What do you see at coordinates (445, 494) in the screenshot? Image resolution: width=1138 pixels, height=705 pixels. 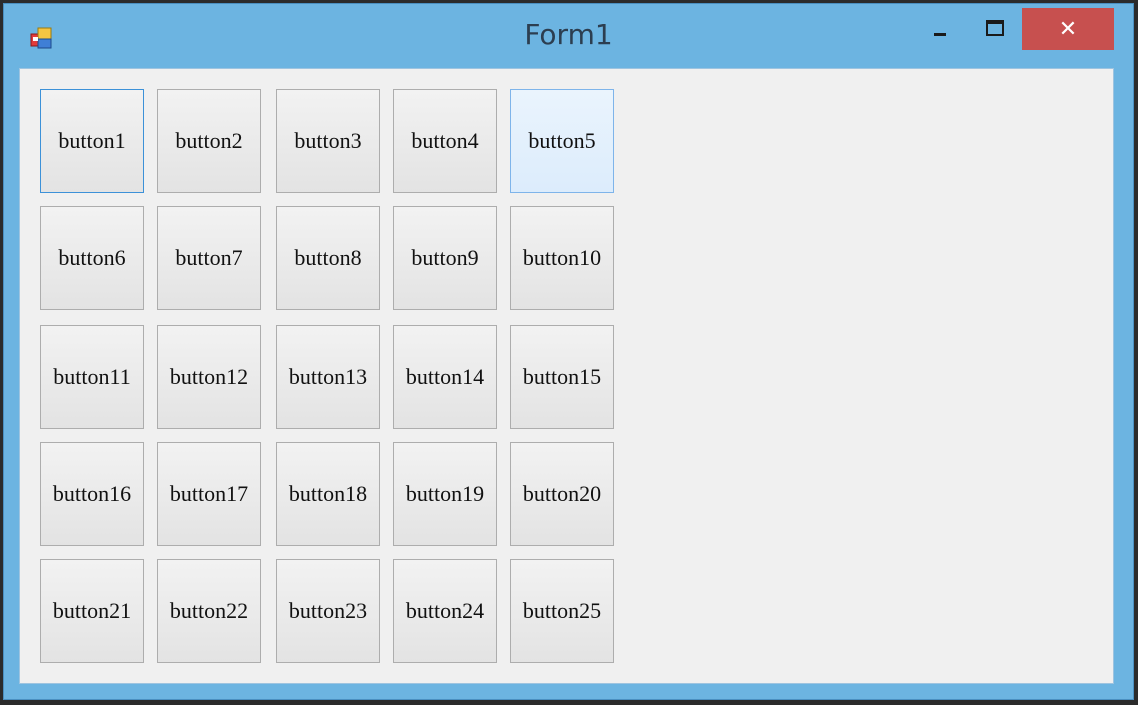 I see `grid-button-19: button19` at bounding box center [445, 494].